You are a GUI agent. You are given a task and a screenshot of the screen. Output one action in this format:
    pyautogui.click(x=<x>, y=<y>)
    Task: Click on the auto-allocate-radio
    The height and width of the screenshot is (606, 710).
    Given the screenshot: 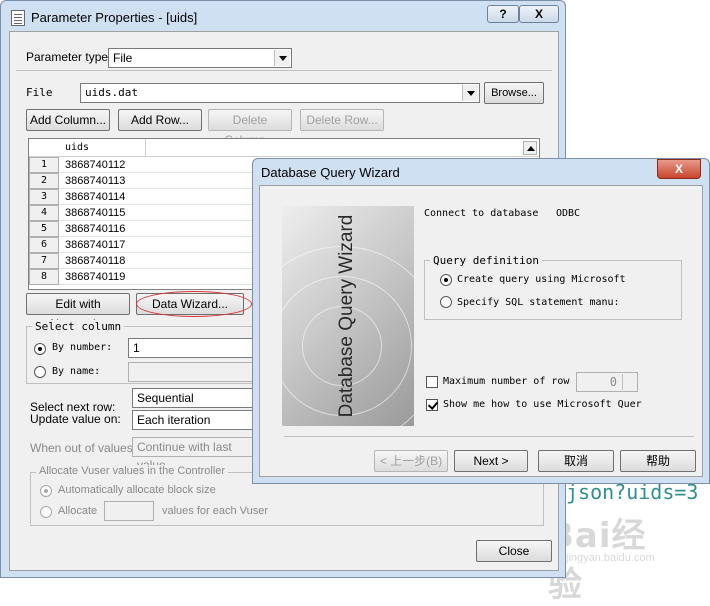 What is the action you would take?
    pyautogui.click(x=46, y=491)
    